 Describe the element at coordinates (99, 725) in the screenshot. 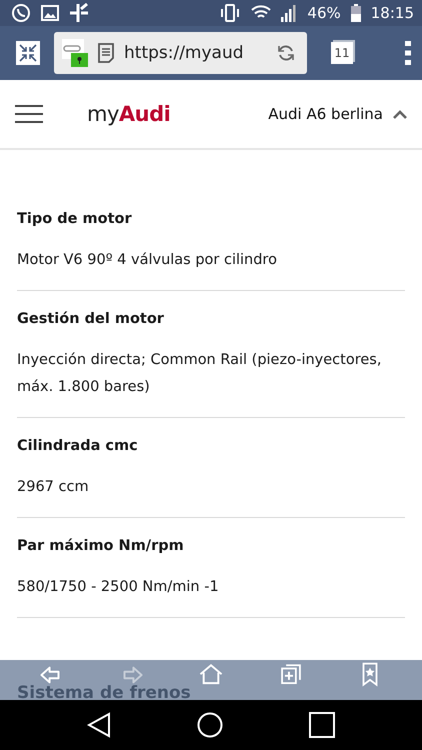

I see `back-icon` at that location.